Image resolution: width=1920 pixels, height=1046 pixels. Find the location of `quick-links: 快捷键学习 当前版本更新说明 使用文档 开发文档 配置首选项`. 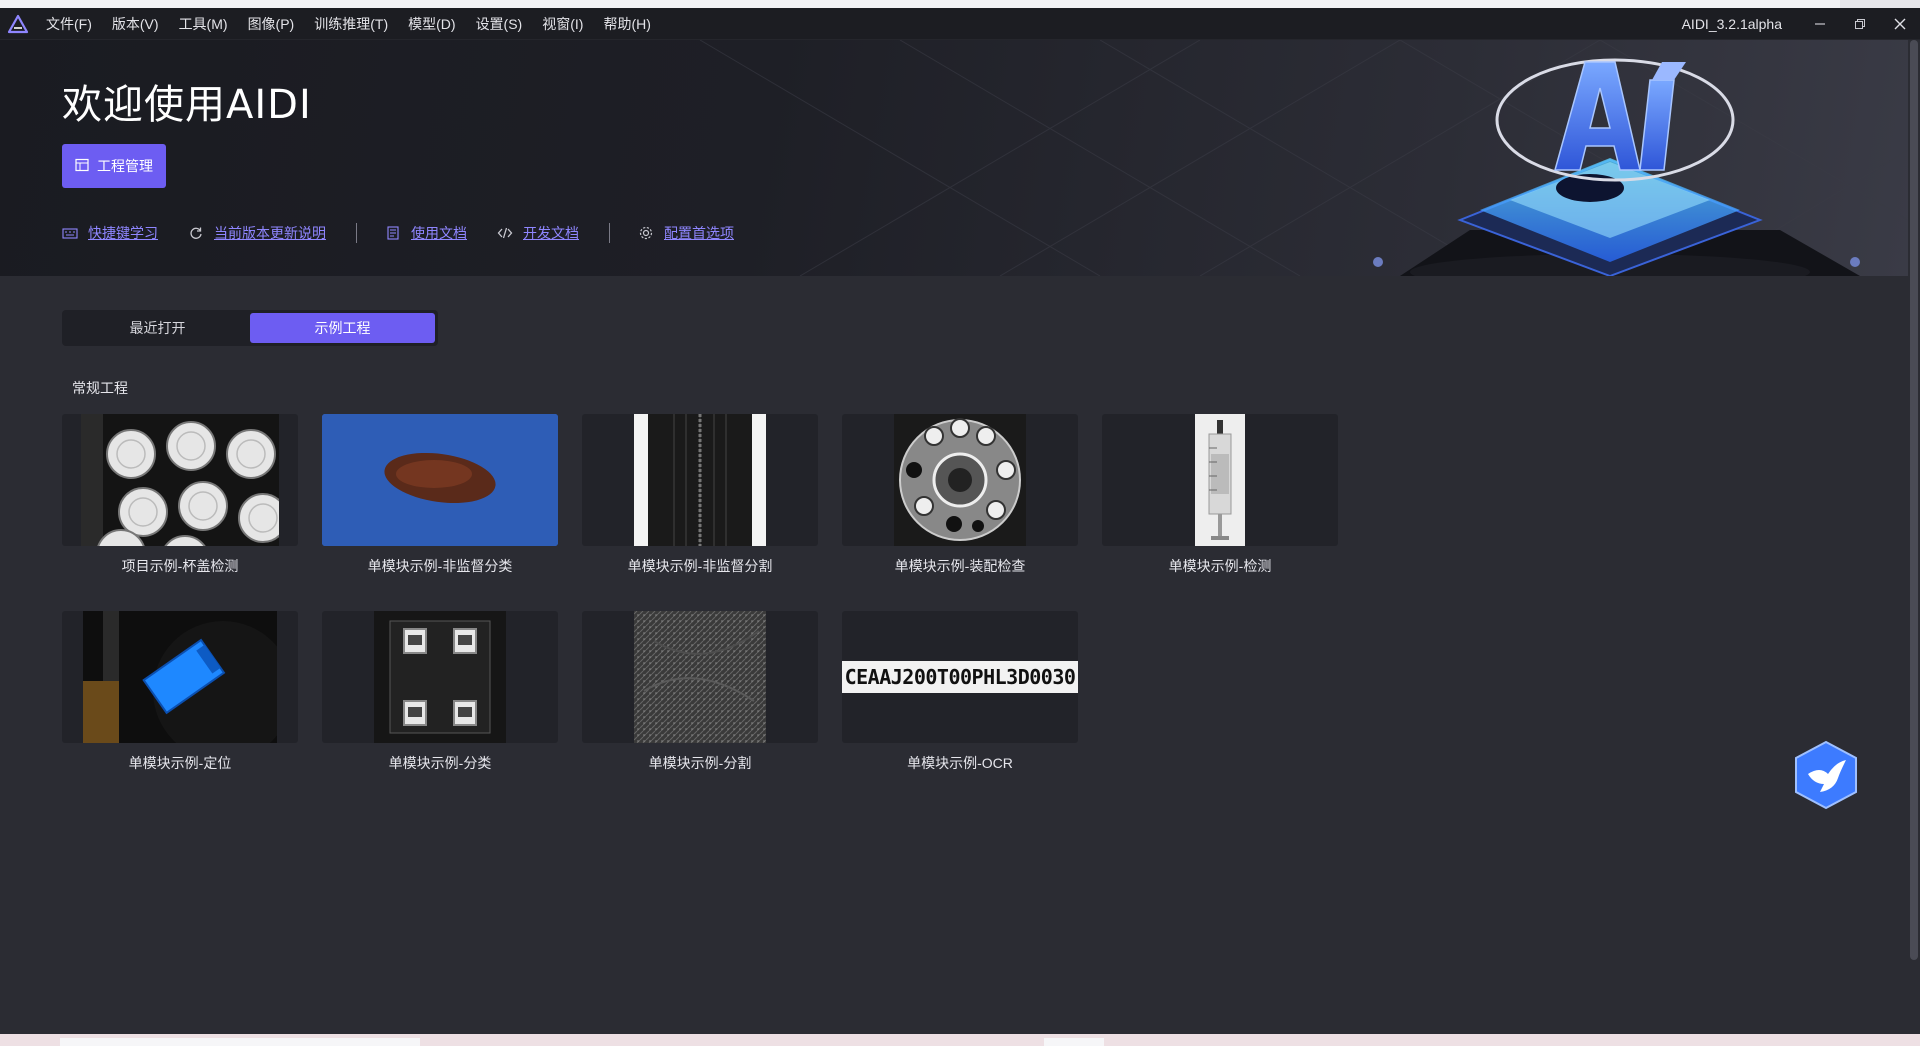

quick-links: 快捷键学习 当前版本更新说明 使用文档 开发文档 配置首选项 is located at coordinates (398, 233).